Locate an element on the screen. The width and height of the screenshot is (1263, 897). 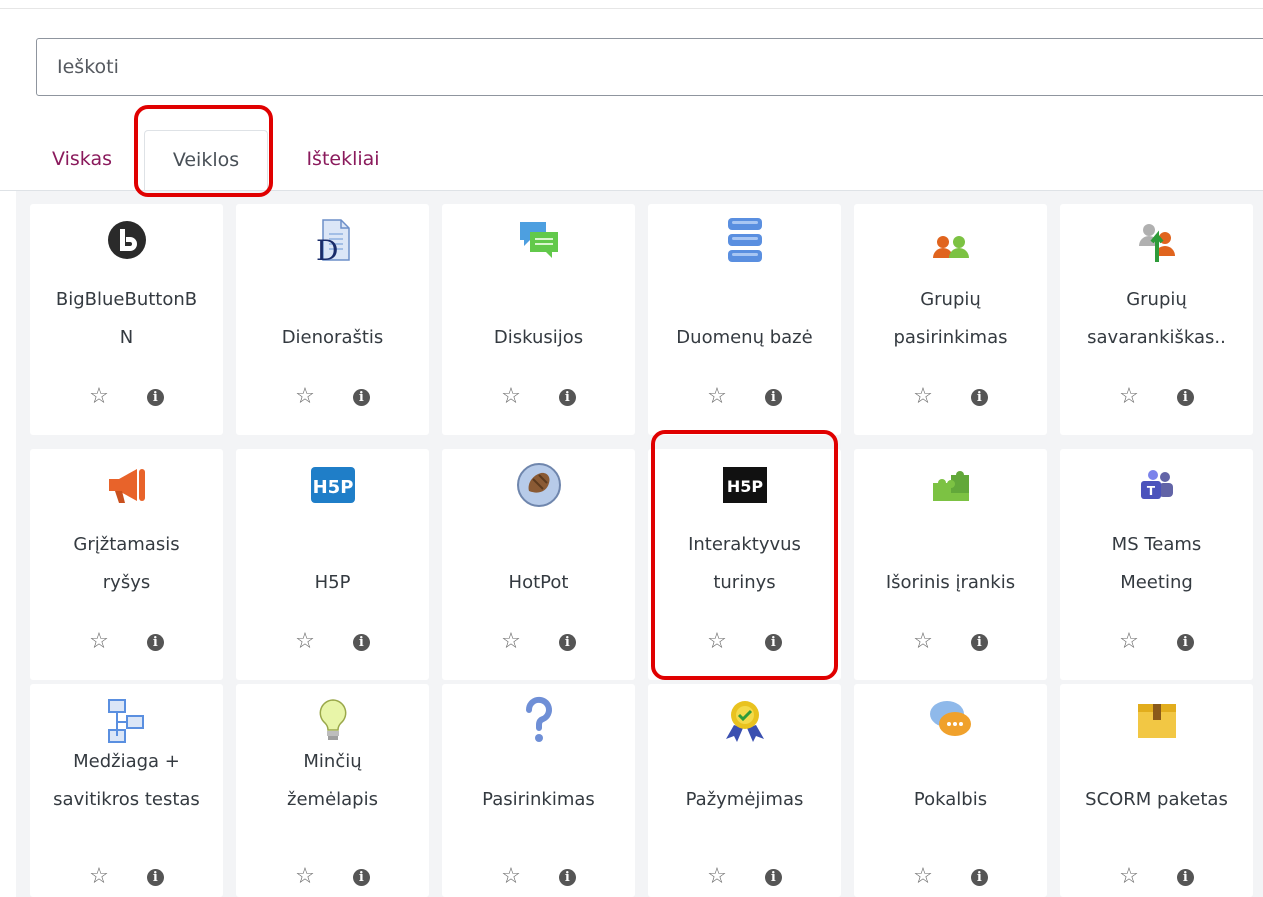
activity-card: Grįžtamasis ryšys ☆ i is located at coordinates (126, 564).